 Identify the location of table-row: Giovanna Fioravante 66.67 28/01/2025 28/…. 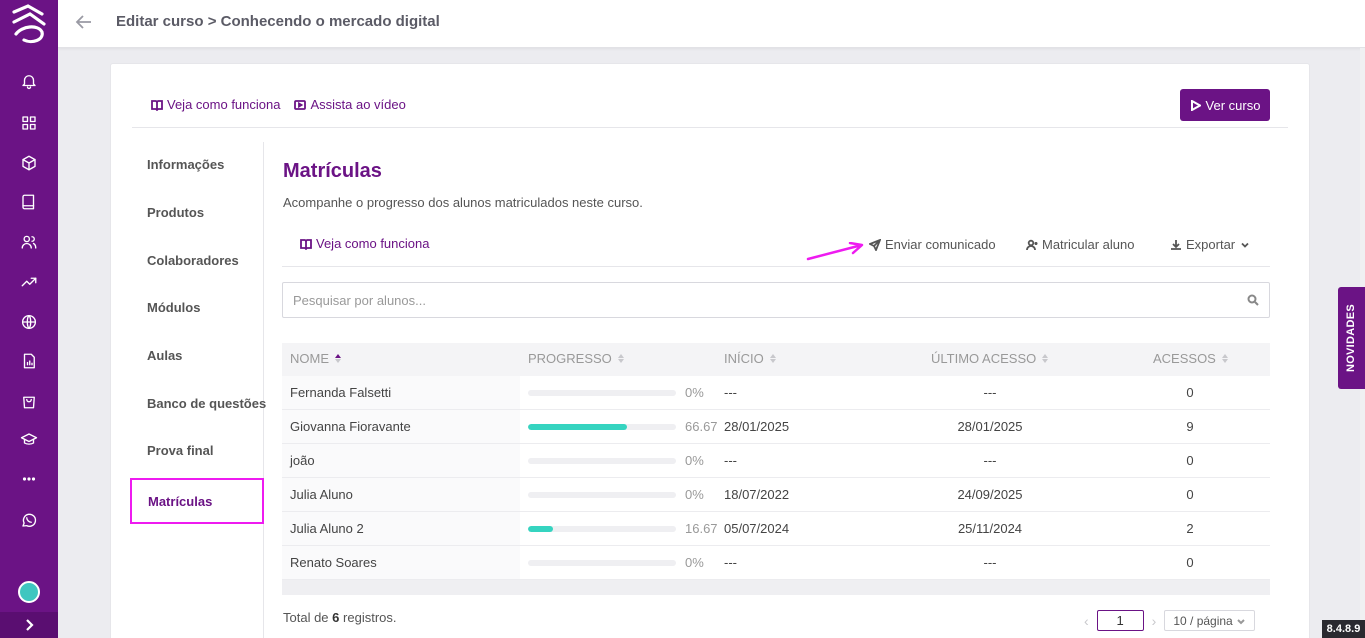
(776, 427).